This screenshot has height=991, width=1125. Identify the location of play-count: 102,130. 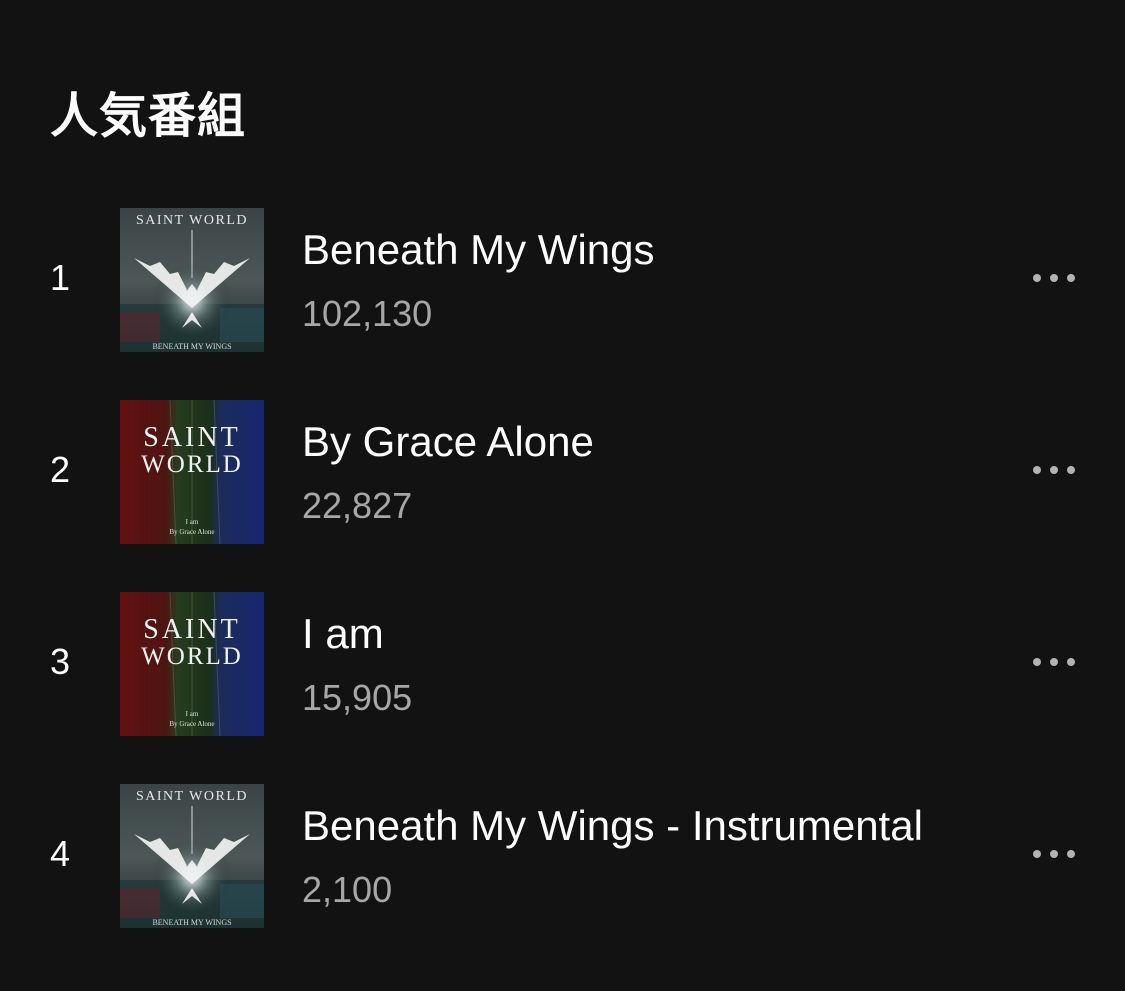
(367, 313).